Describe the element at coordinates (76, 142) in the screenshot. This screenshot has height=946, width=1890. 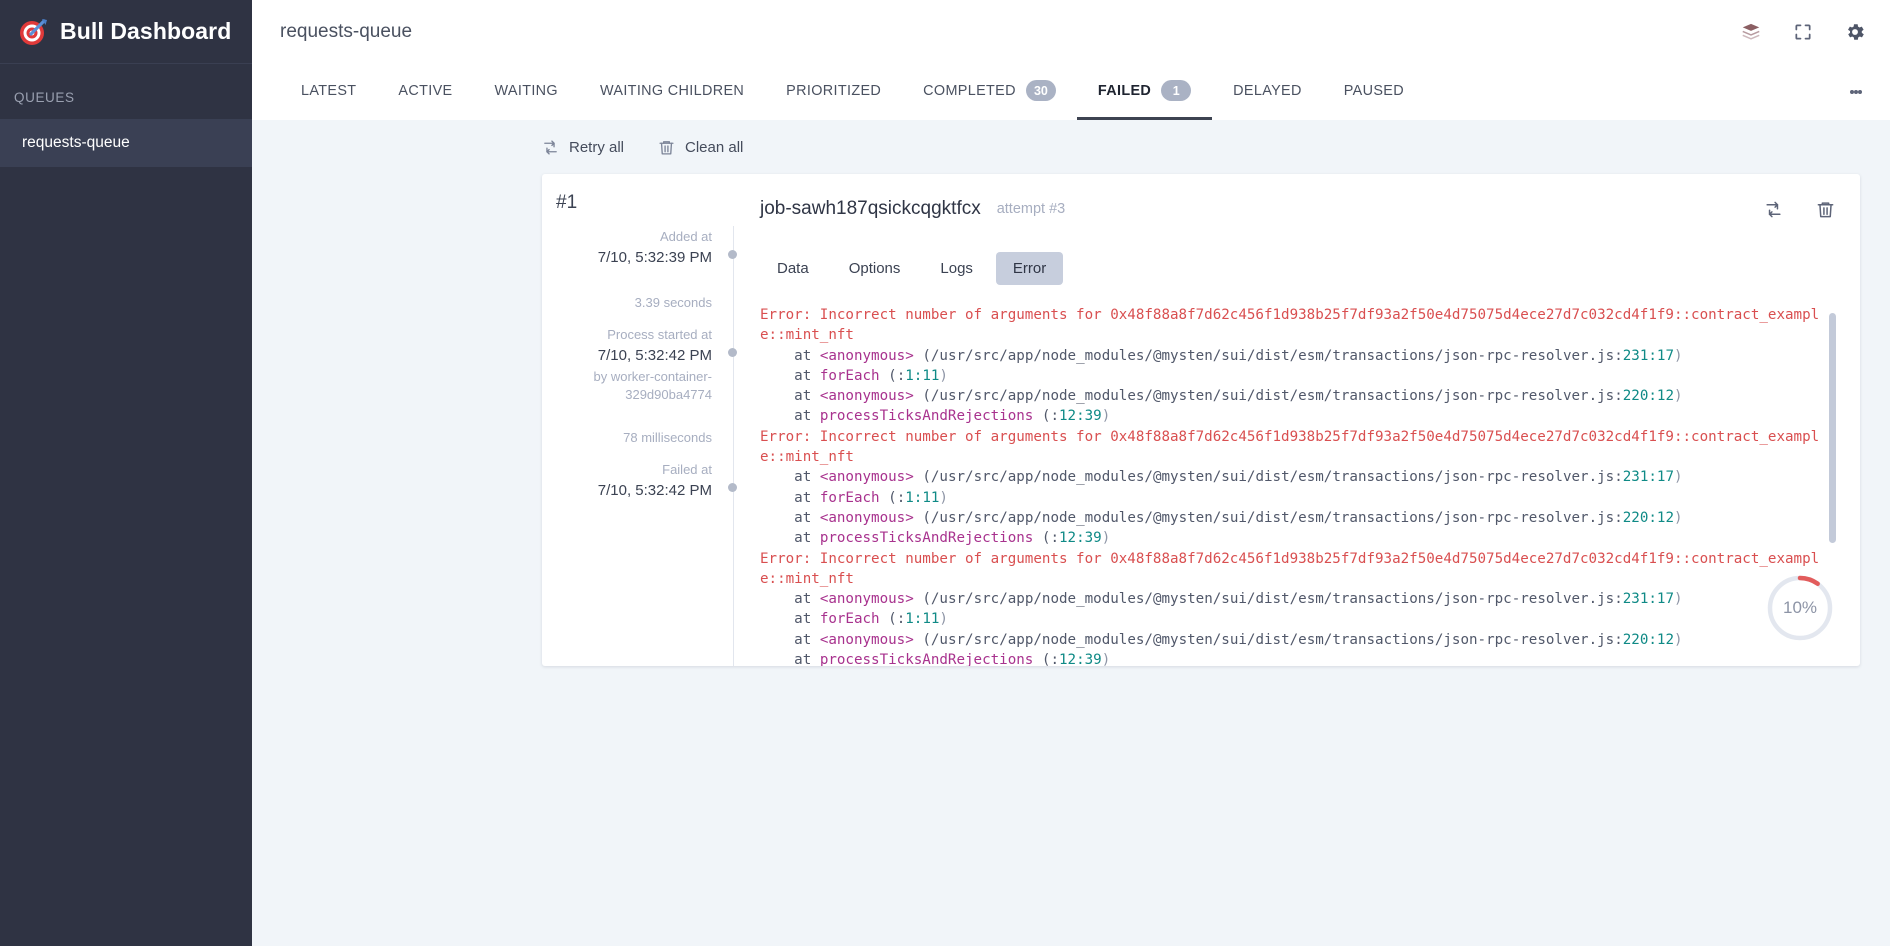
I see `queue-name: requests-queue` at that location.